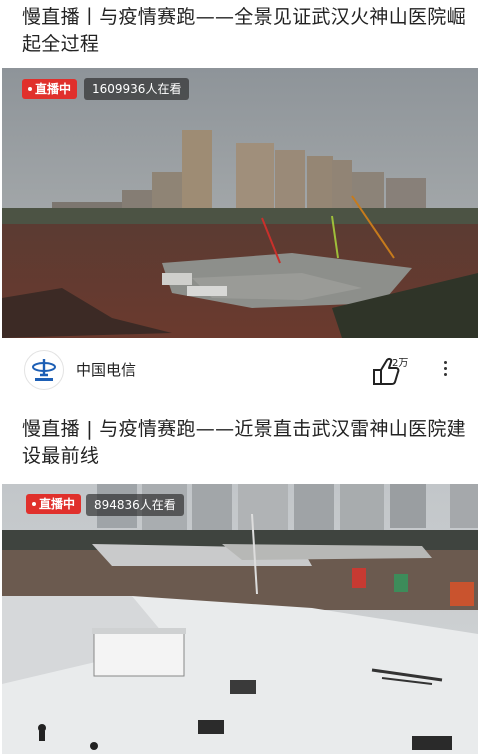 Image resolution: width=480 pixels, height=754 pixels. I want to click on video-title-huoshenshan: 慢直播丨与疫情赛跑——全景见证武汉火神山医院崛起全过程, so click(247, 31).